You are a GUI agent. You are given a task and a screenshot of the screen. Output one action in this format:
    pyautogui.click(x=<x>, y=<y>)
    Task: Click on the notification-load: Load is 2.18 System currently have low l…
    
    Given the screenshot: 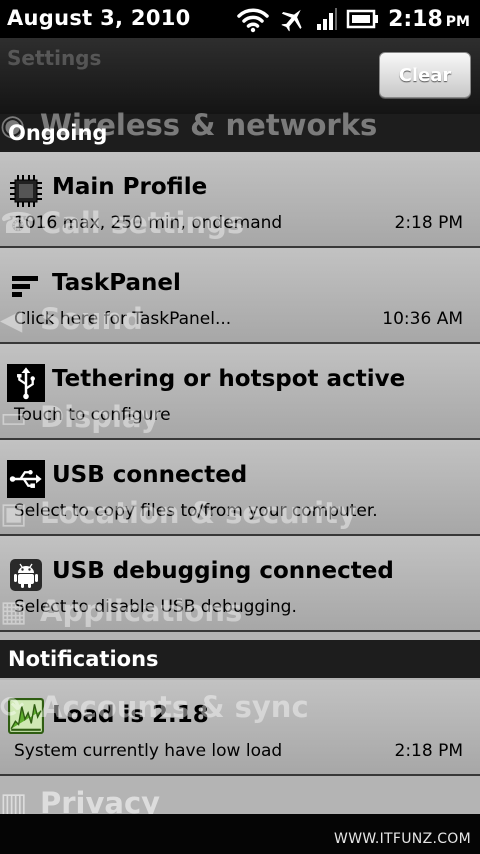 What is the action you would take?
    pyautogui.click(x=240, y=728)
    